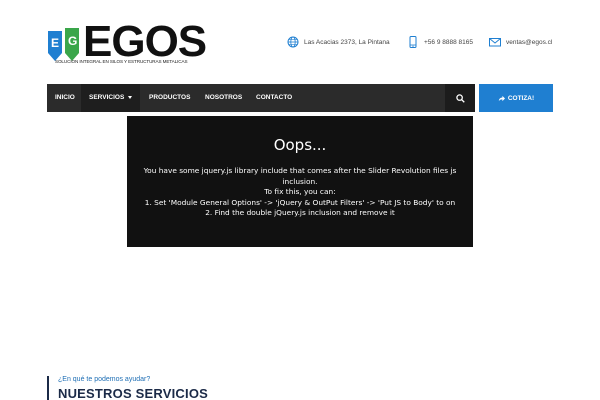 This screenshot has height=400, width=600. Describe the element at coordinates (104, 379) in the screenshot. I see `services-subtitle: ¿En qué te podemos ayudar?` at that location.